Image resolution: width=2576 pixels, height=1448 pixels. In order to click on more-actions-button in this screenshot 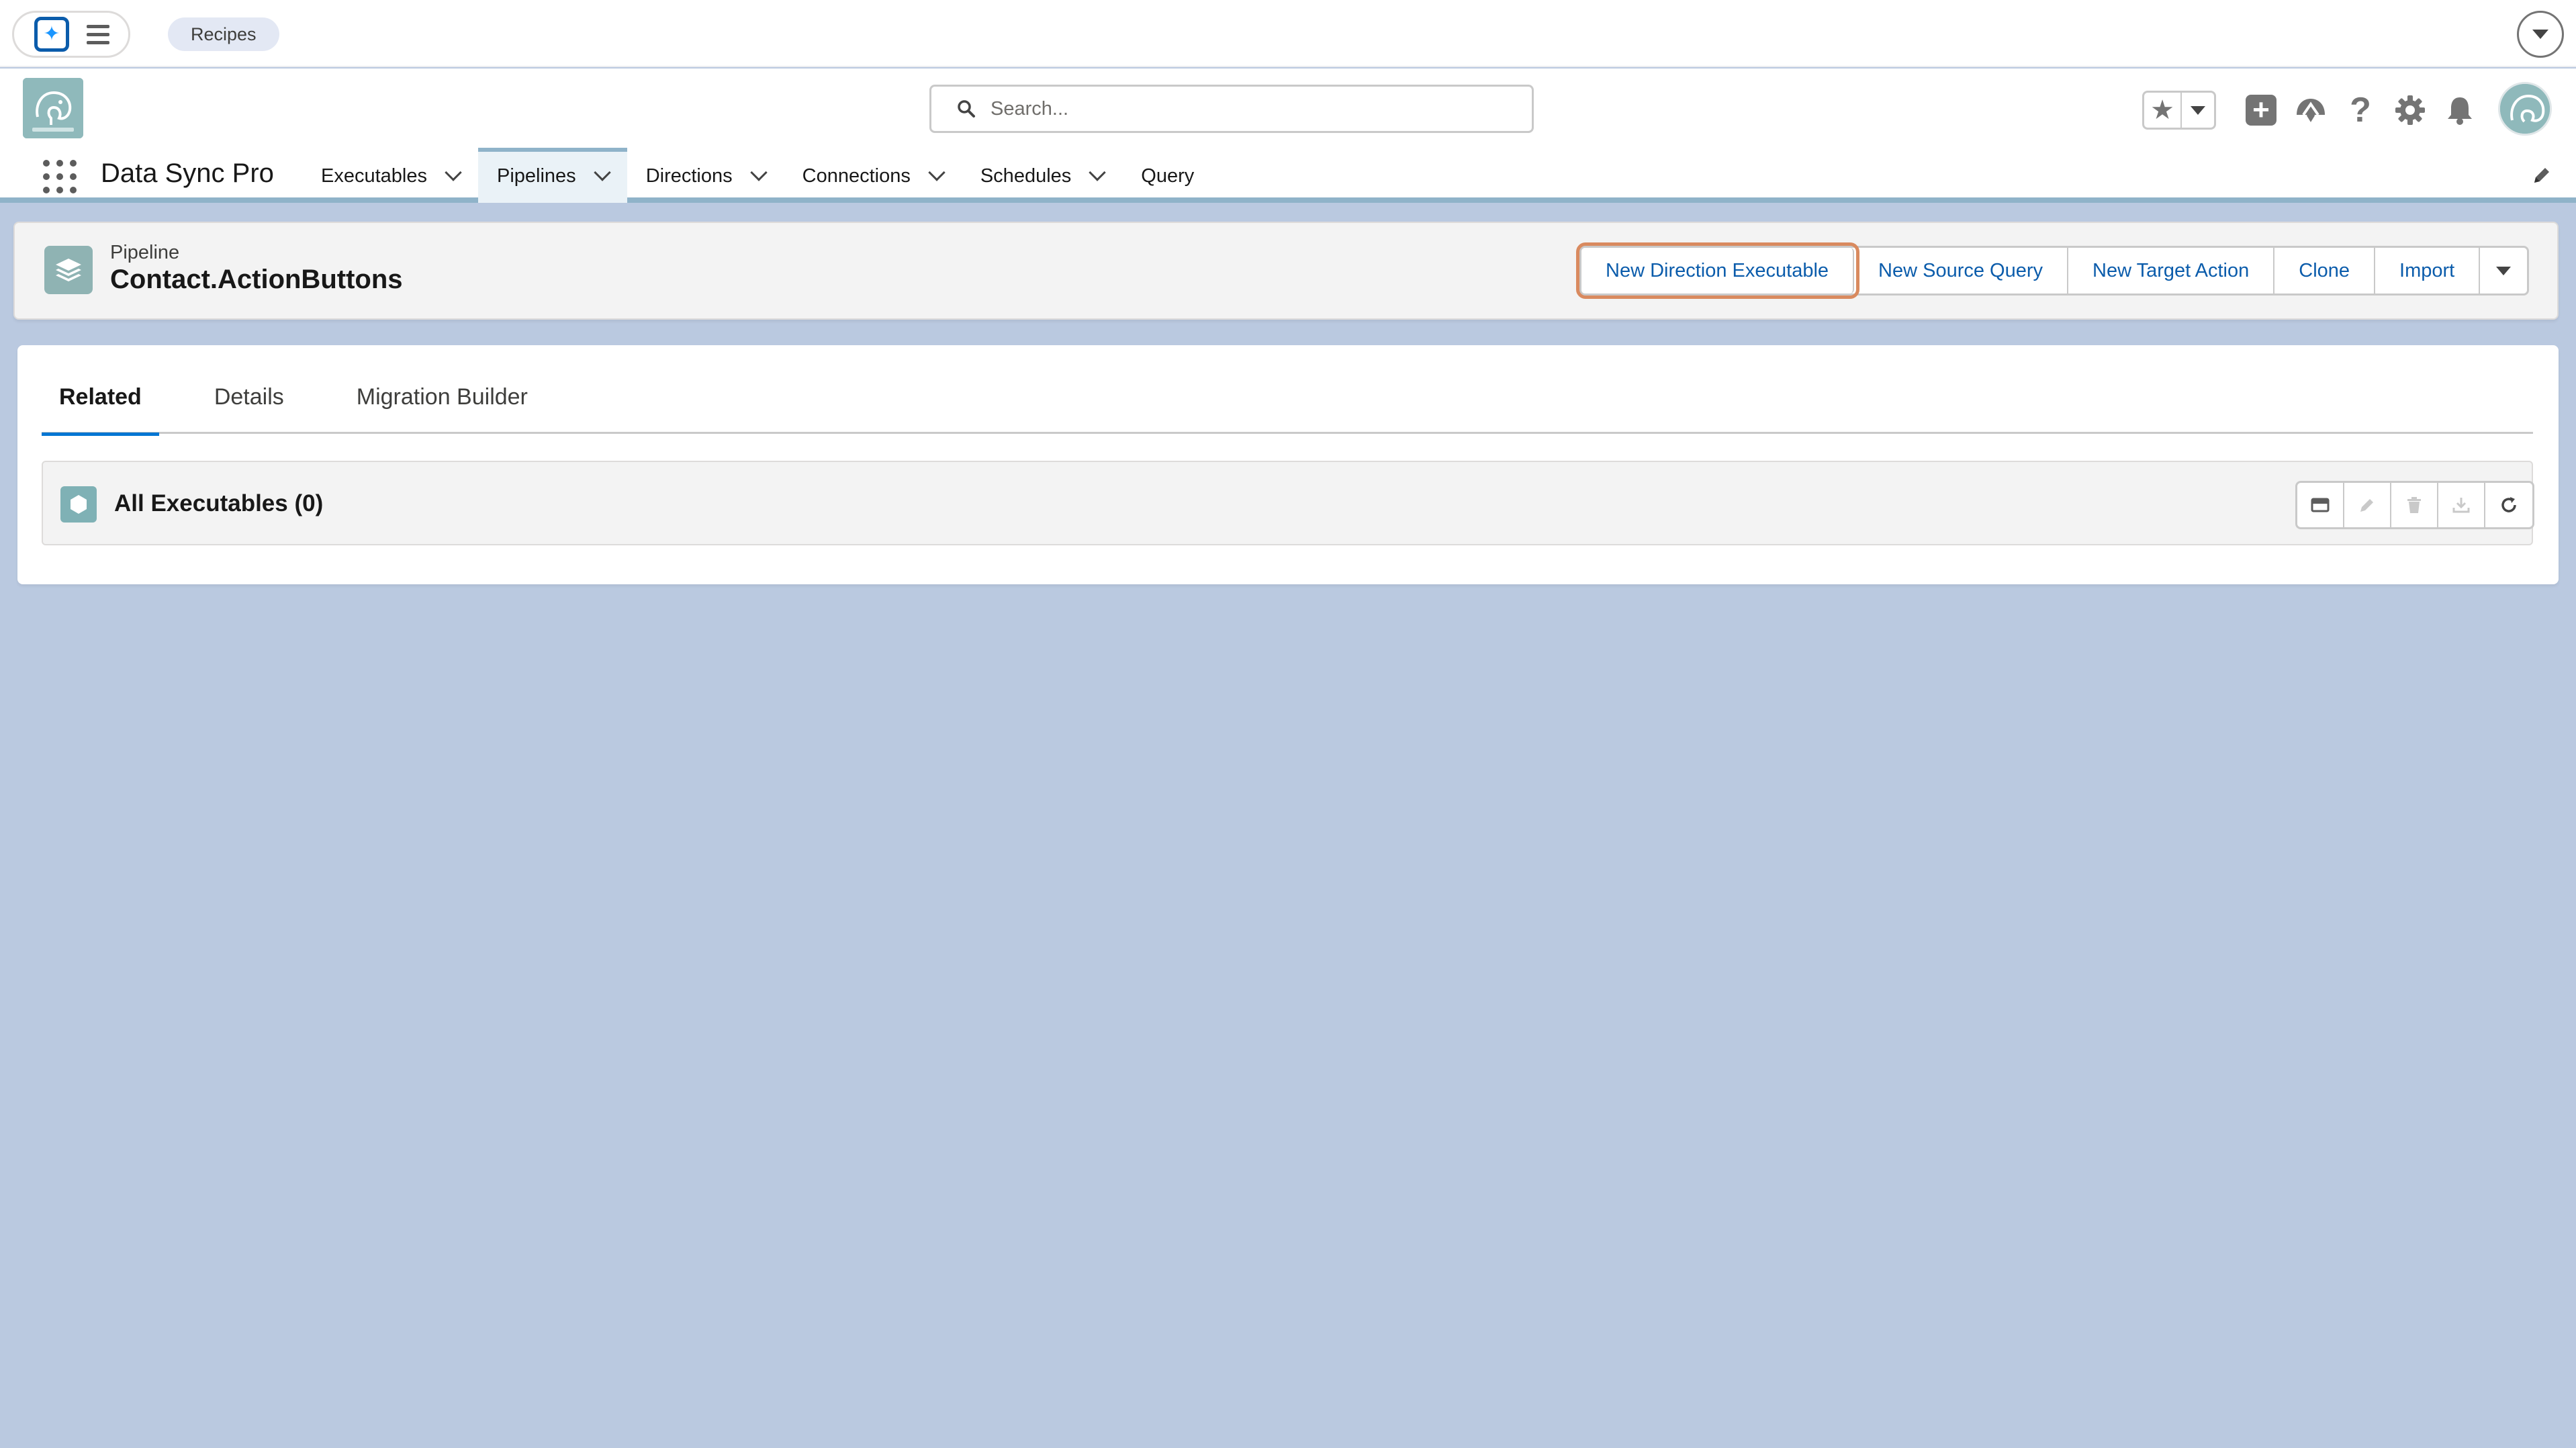, I will do `click(2504, 270)`.